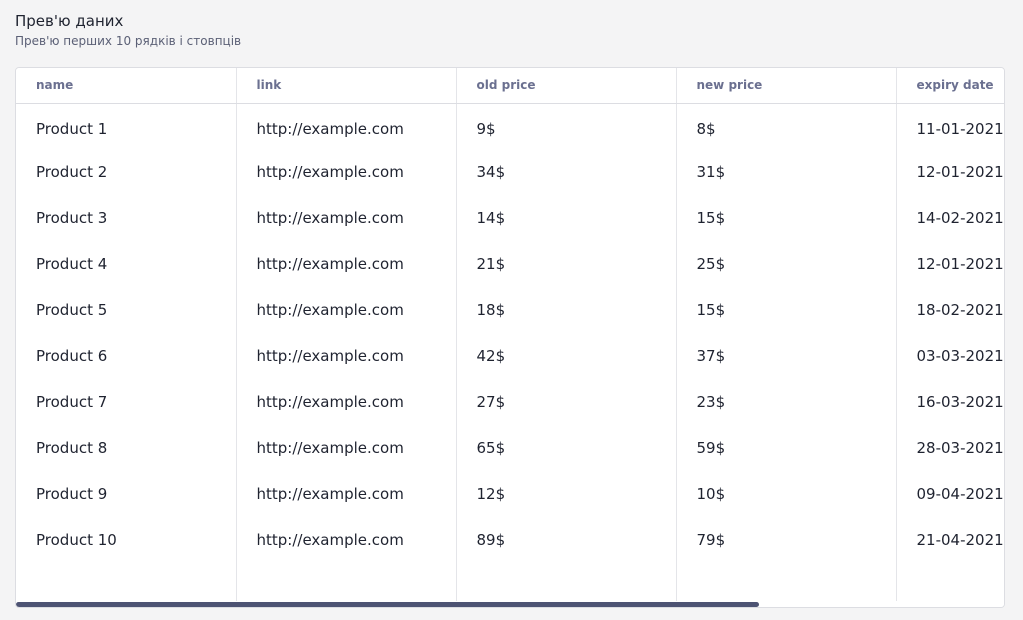  Describe the element at coordinates (786, 356) in the screenshot. I see `cell-new-price: 37$` at that location.